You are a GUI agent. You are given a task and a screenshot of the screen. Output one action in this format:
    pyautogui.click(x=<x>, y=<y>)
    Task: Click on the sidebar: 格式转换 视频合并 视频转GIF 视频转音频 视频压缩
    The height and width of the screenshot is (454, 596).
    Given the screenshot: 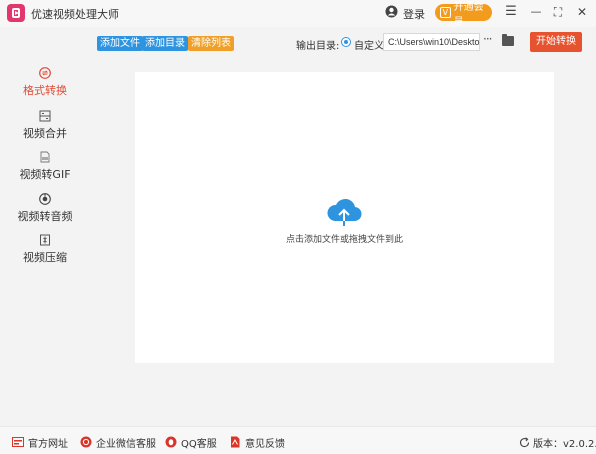 What is the action you would take?
    pyautogui.click(x=45, y=242)
    